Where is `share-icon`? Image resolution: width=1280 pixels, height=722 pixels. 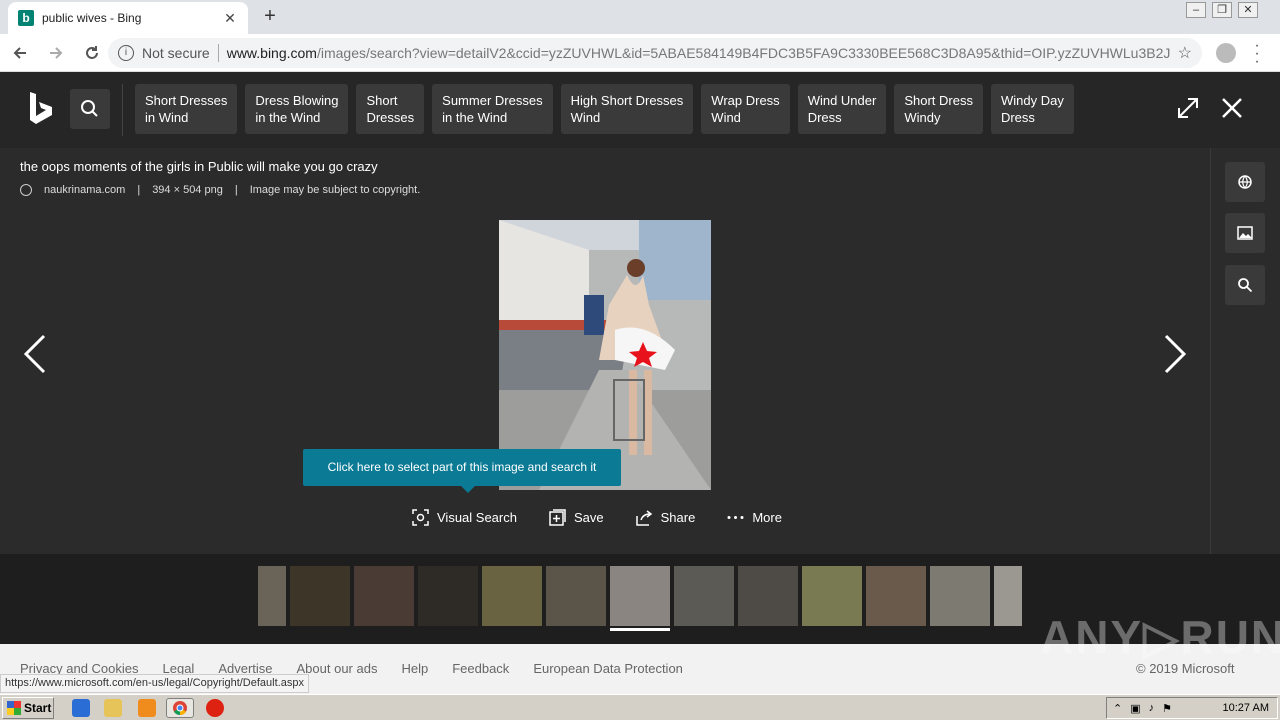 share-icon is located at coordinates (643, 517).